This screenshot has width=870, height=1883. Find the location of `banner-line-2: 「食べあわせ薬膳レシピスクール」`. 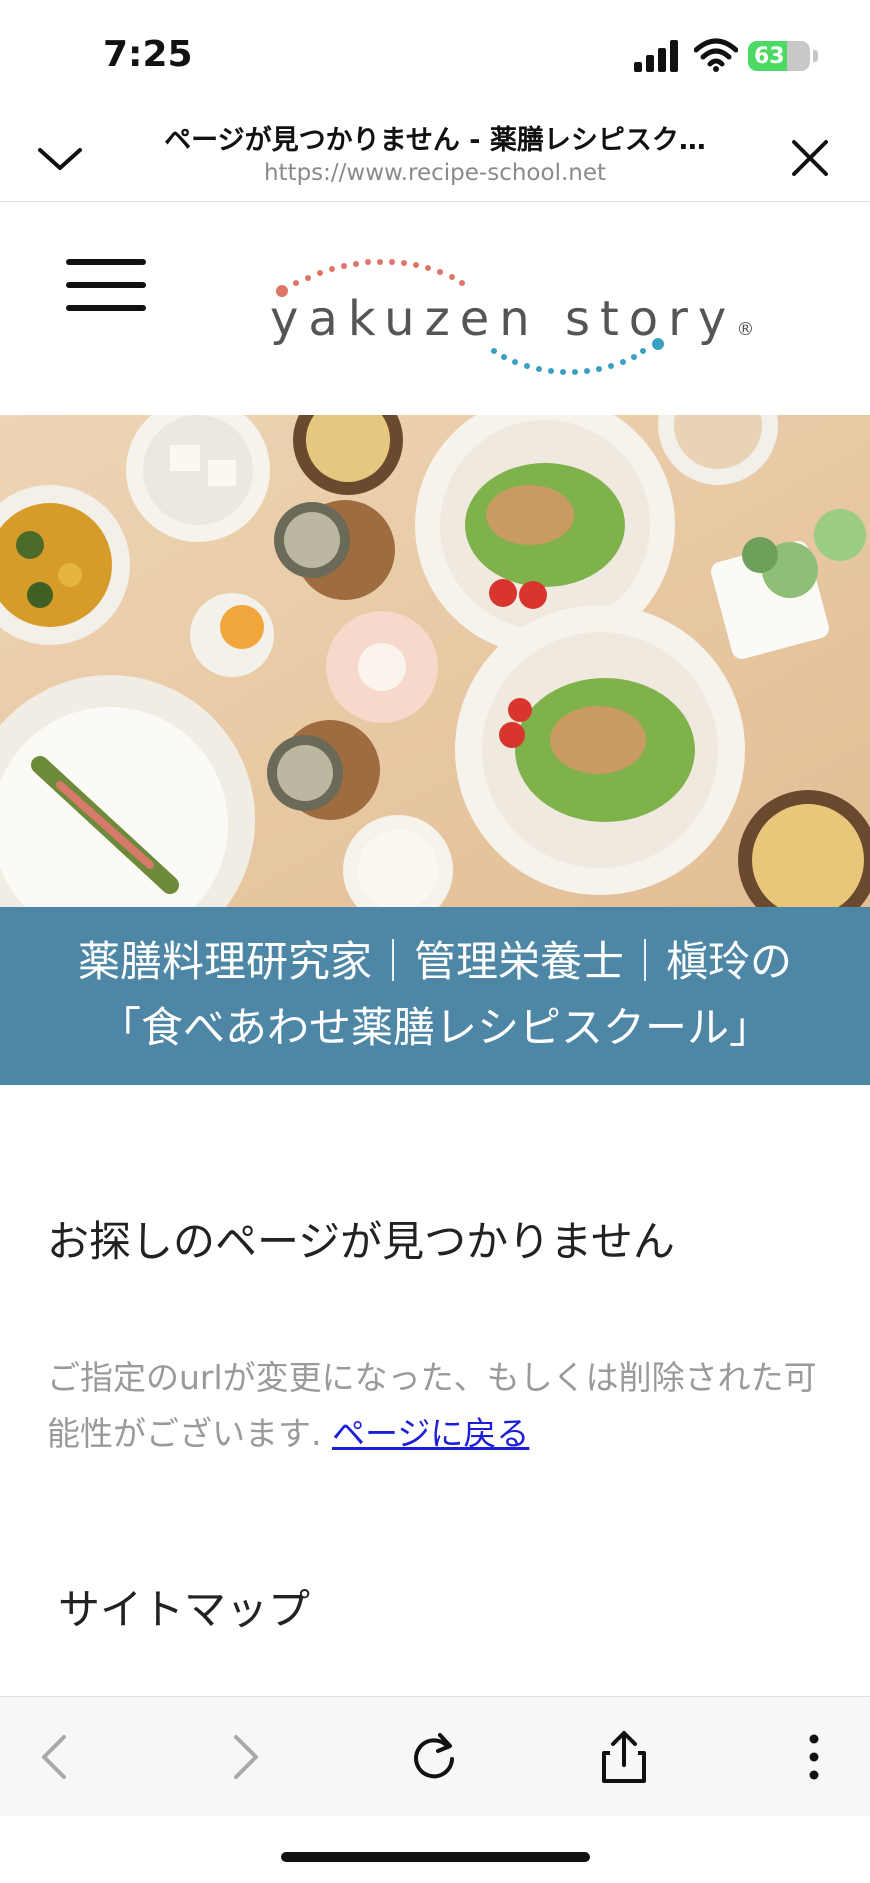

banner-line-2: 「食べあわせ薬膳レシピスクール」 is located at coordinates (434, 1027).